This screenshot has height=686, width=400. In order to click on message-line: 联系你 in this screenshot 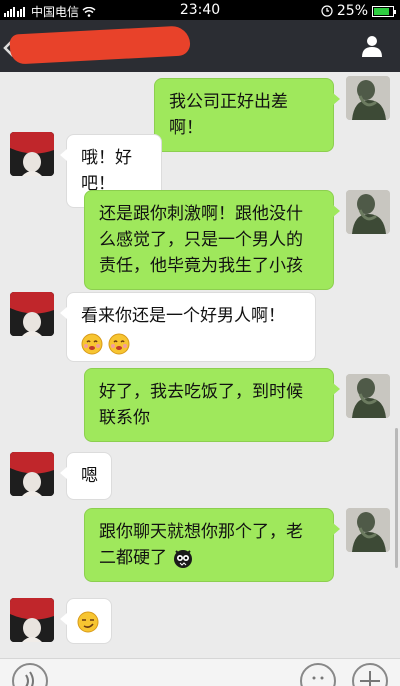, I will do `click(124, 418)`.